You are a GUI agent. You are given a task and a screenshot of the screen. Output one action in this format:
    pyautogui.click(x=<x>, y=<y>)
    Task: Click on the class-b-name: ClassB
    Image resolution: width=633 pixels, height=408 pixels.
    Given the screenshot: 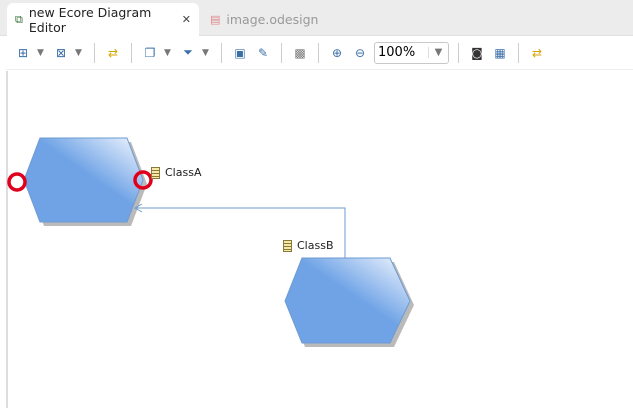 What is the action you would take?
    pyautogui.click(x=315, y=245)
    